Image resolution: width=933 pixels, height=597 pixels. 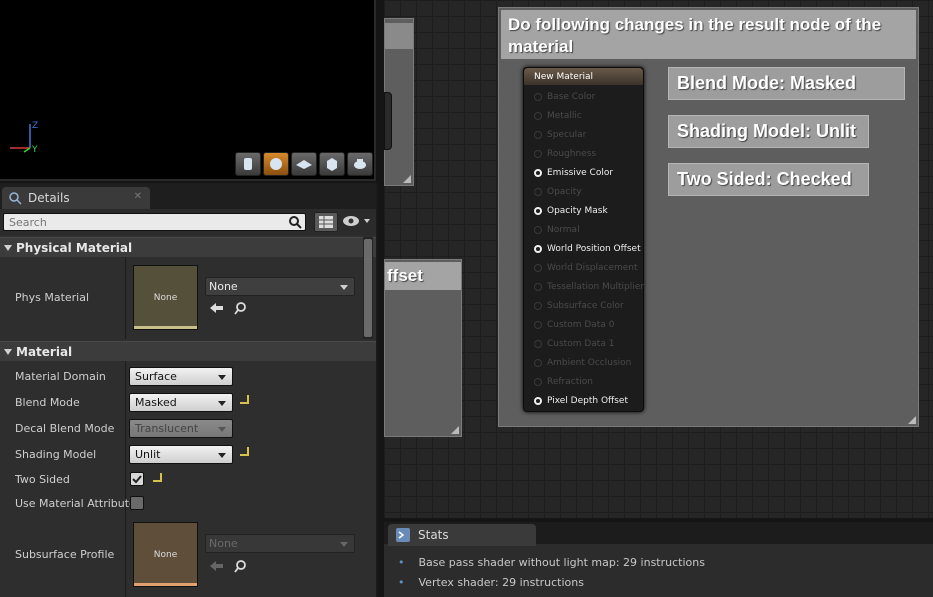 I want to click on node-pin: Tessellation Multiplier, so click(x=589, y=287).